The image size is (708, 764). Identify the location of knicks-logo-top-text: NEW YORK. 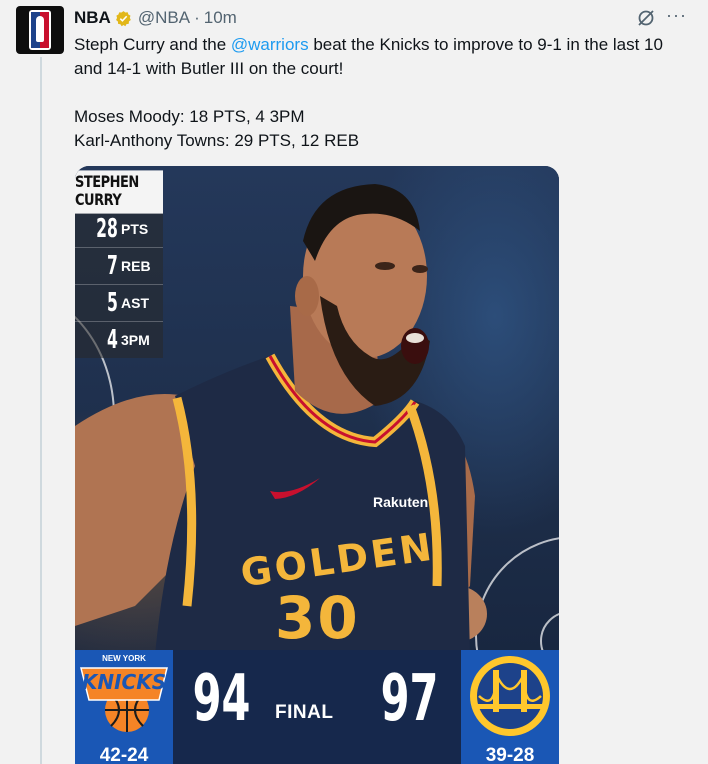
(124, 658).